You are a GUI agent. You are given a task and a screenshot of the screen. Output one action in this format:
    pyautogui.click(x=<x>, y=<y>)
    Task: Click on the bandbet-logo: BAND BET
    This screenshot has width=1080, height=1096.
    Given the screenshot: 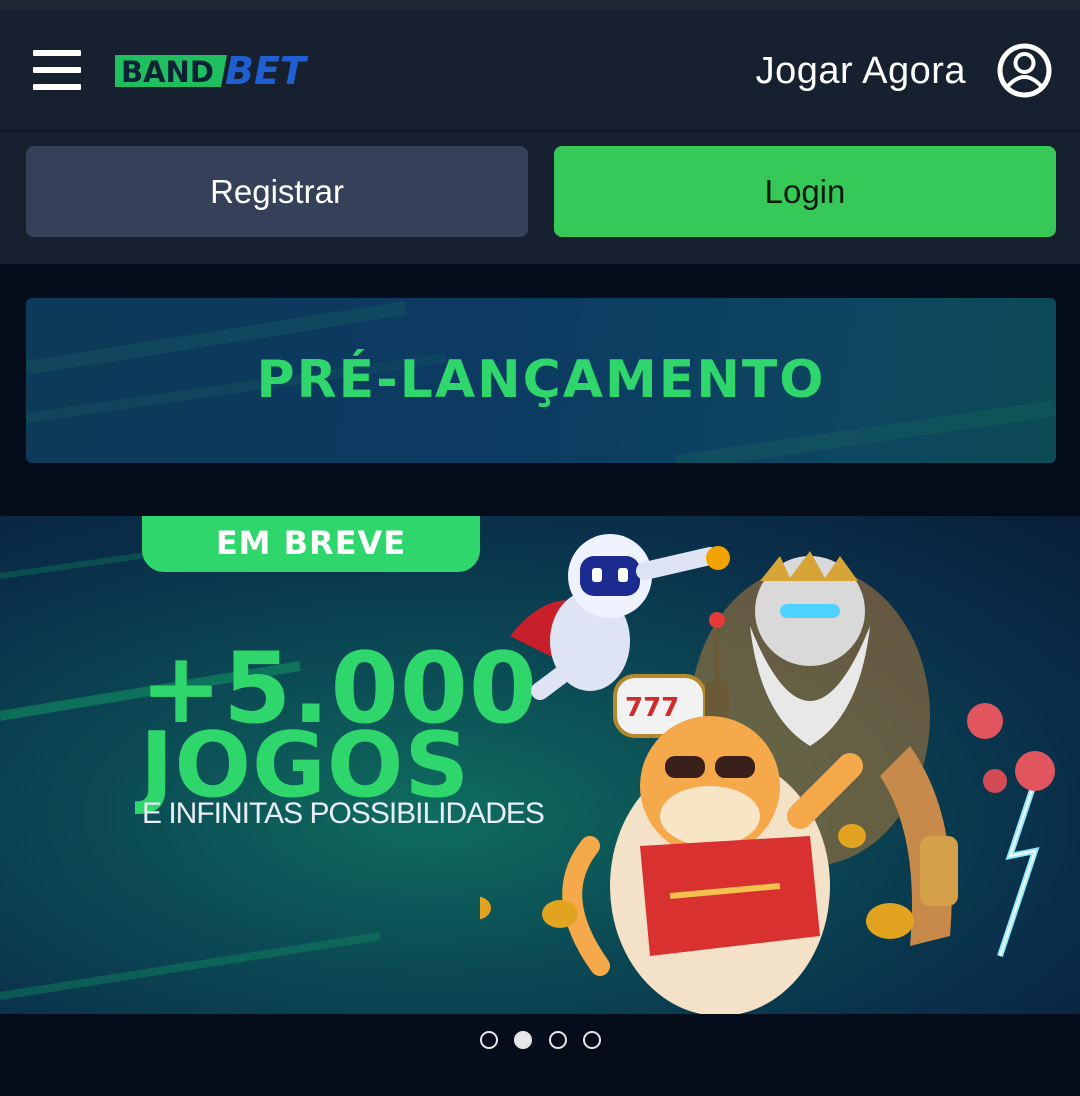 What is the action you would take?
    pyautogui.click(x=224, y=71)
    